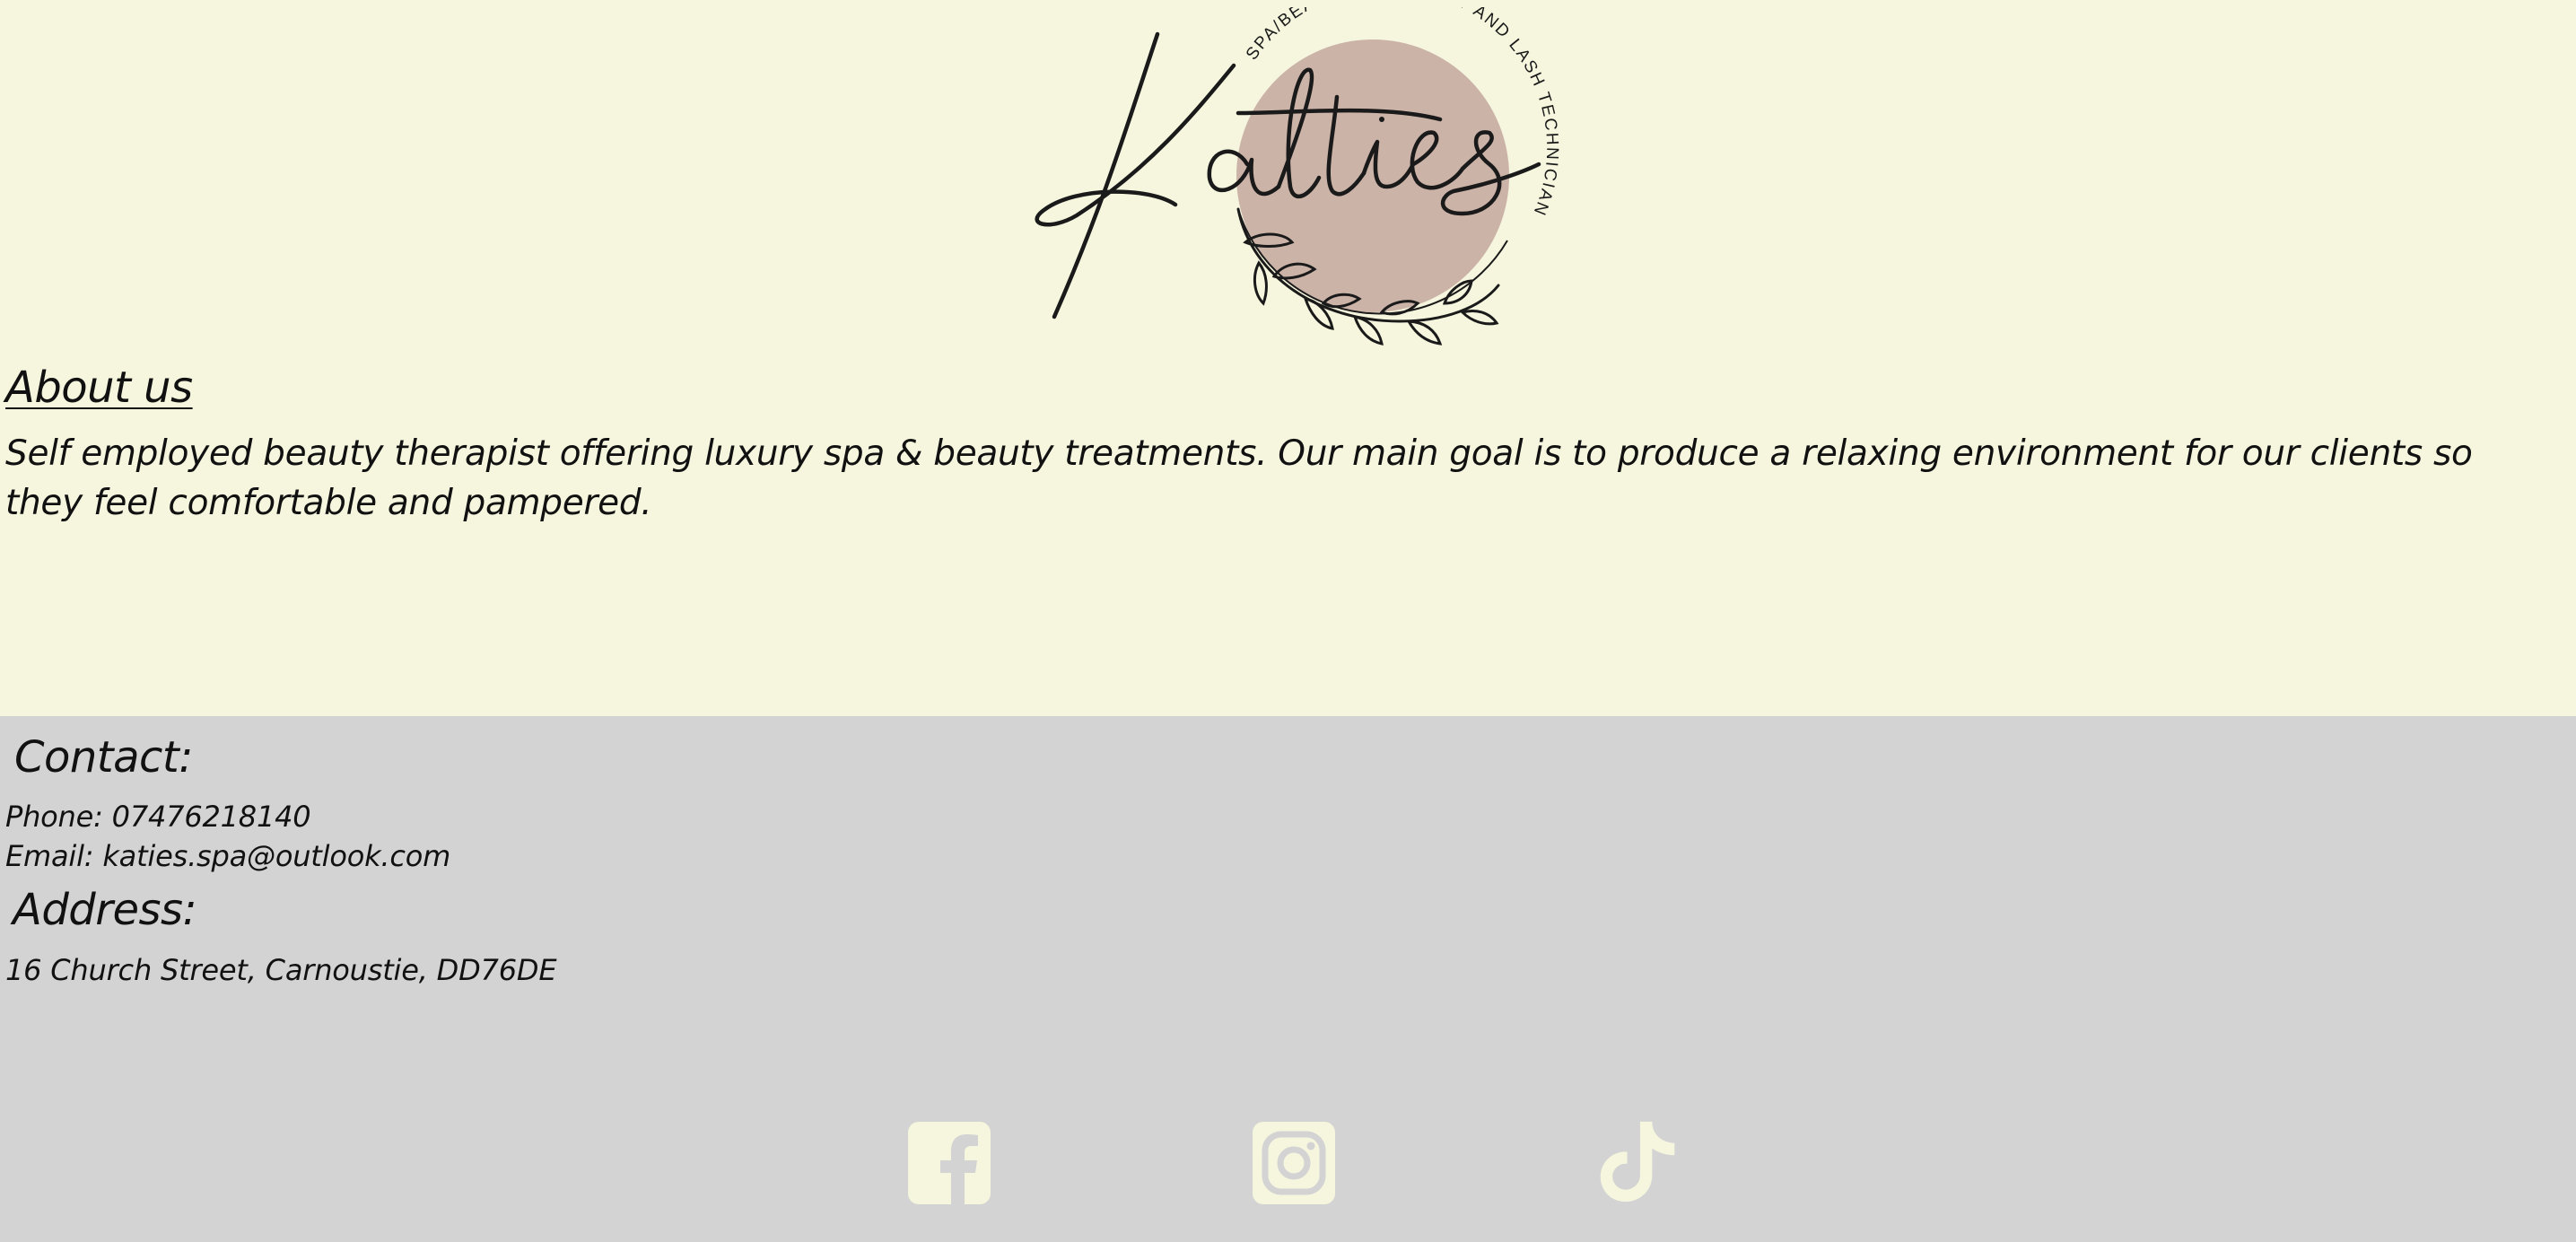 This screenshot has width=2576, height=1242. Describe the element at coordinates (104, 758) in the screenshot. I see `contact-heading: Contact:` at that location.